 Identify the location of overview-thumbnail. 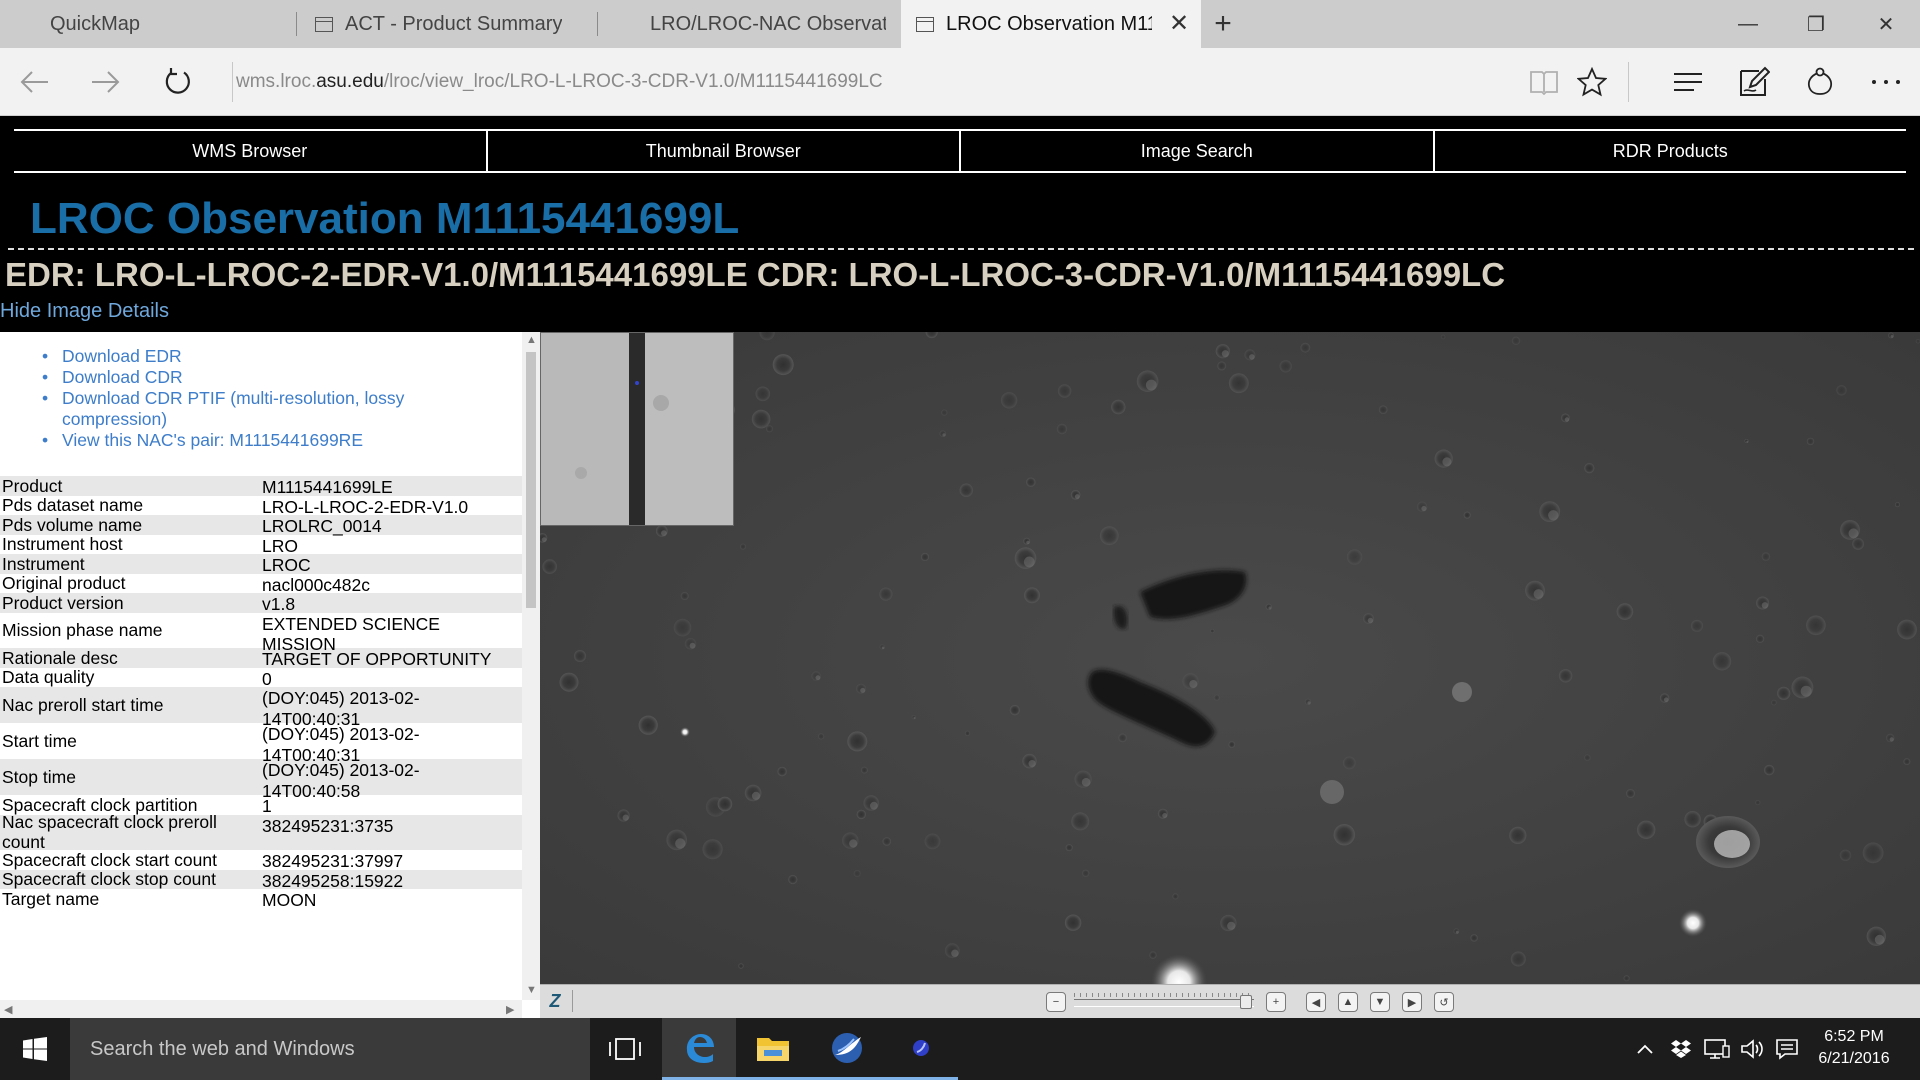
(637, 429).